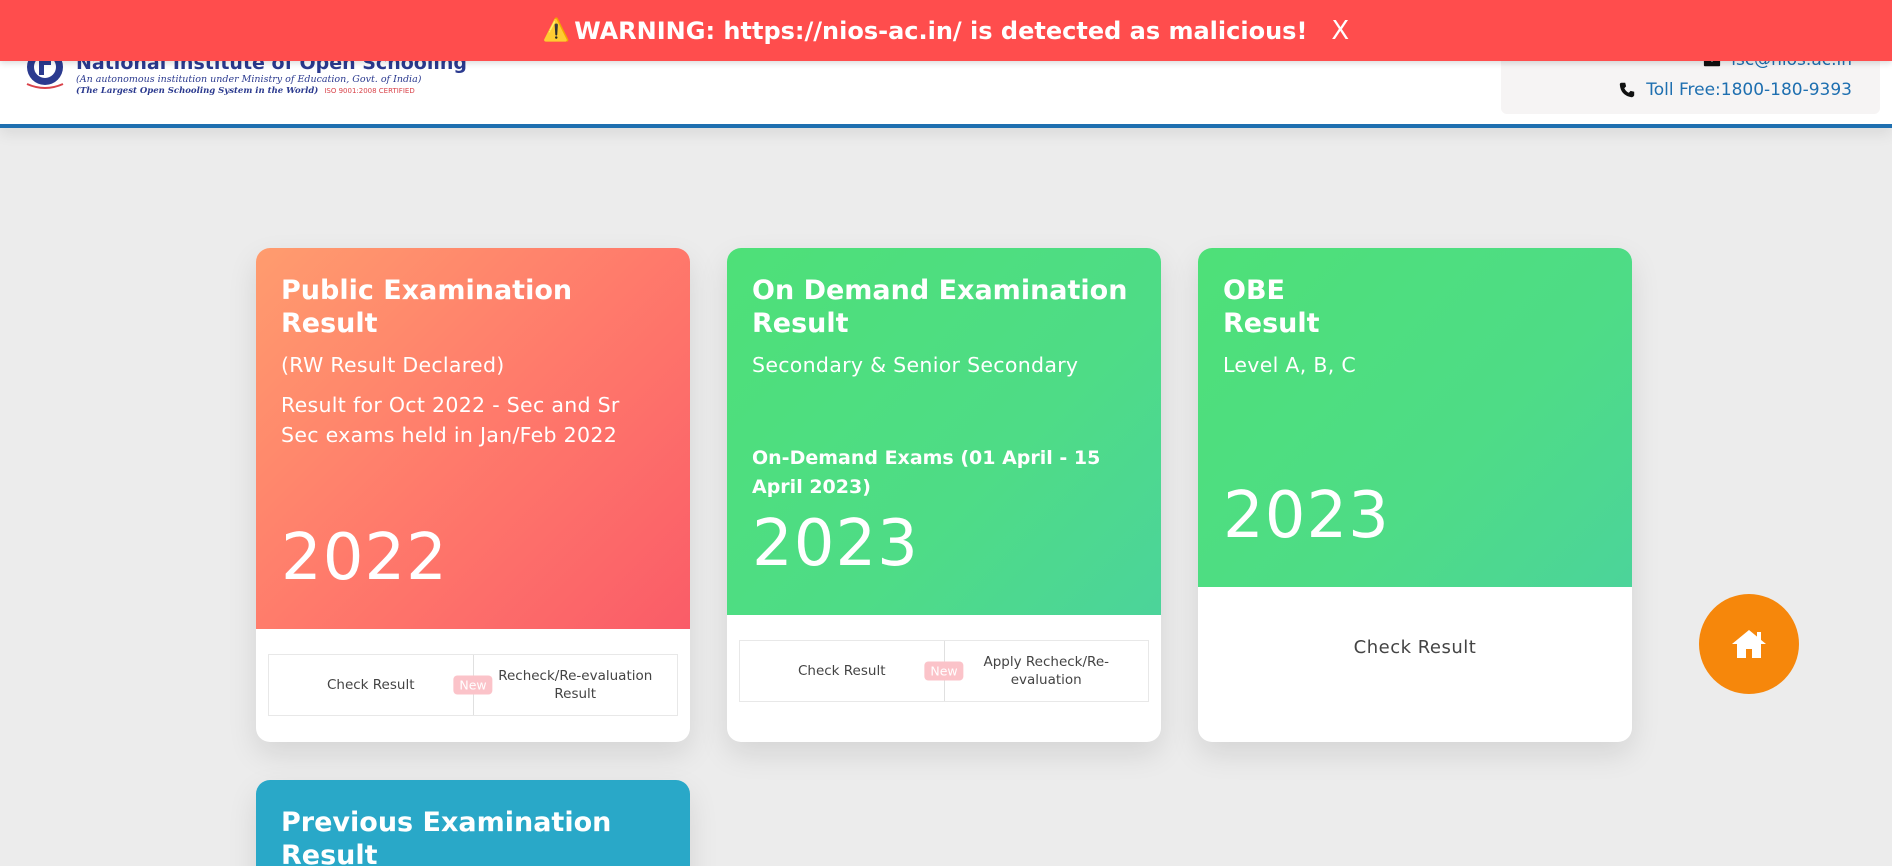 The image size is (1892, 866). Describe the element at coordinates (556, 30) in the screenshot. I see `warning-icon: ⚠️` at that location.